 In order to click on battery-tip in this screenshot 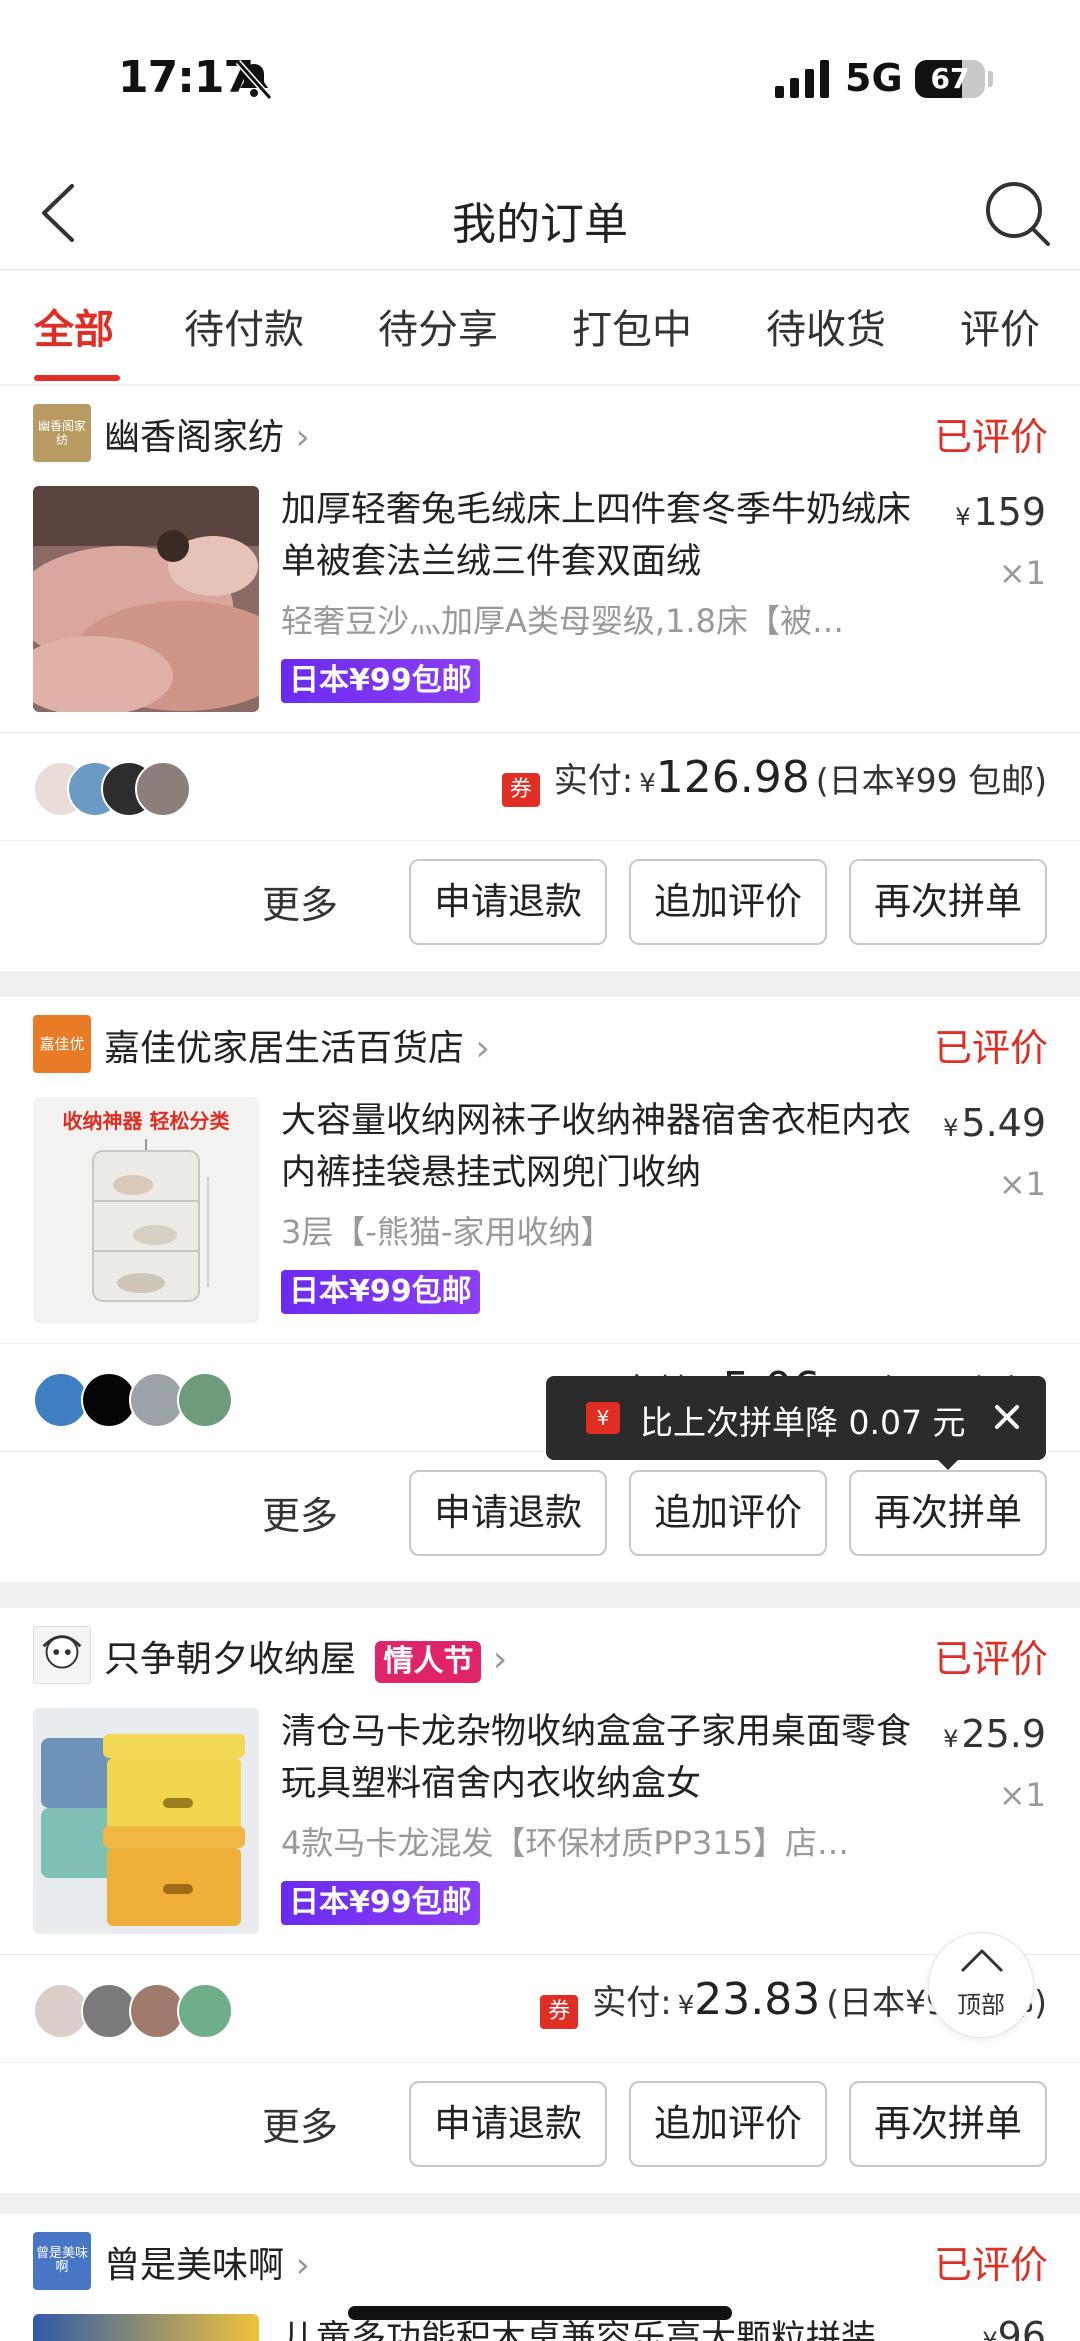, I will do `click(990, 79)`.